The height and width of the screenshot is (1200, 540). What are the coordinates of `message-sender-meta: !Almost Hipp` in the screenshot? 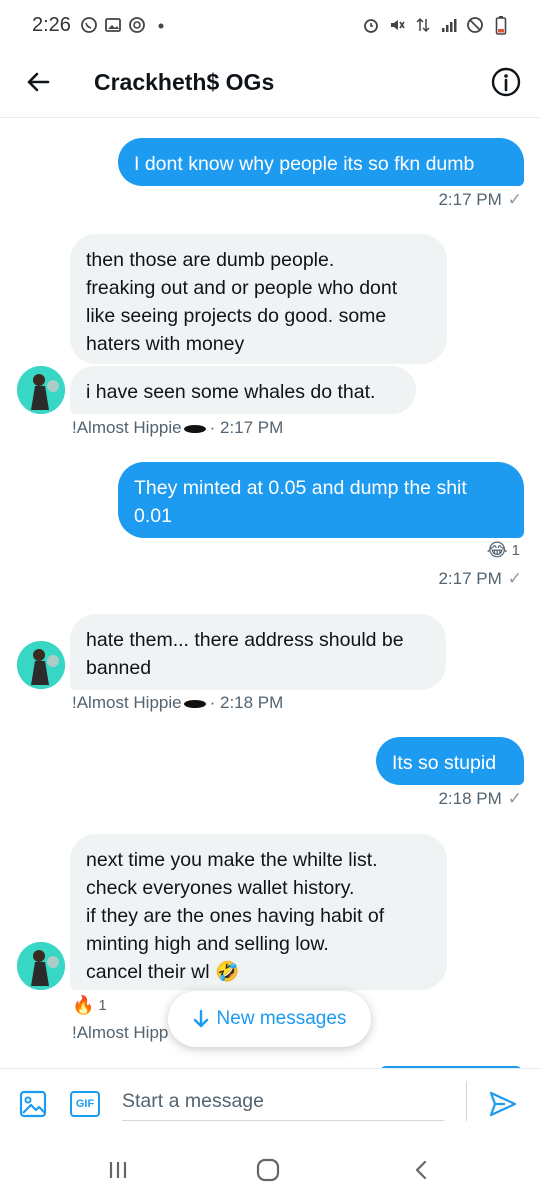 It's located at (120, 1033).